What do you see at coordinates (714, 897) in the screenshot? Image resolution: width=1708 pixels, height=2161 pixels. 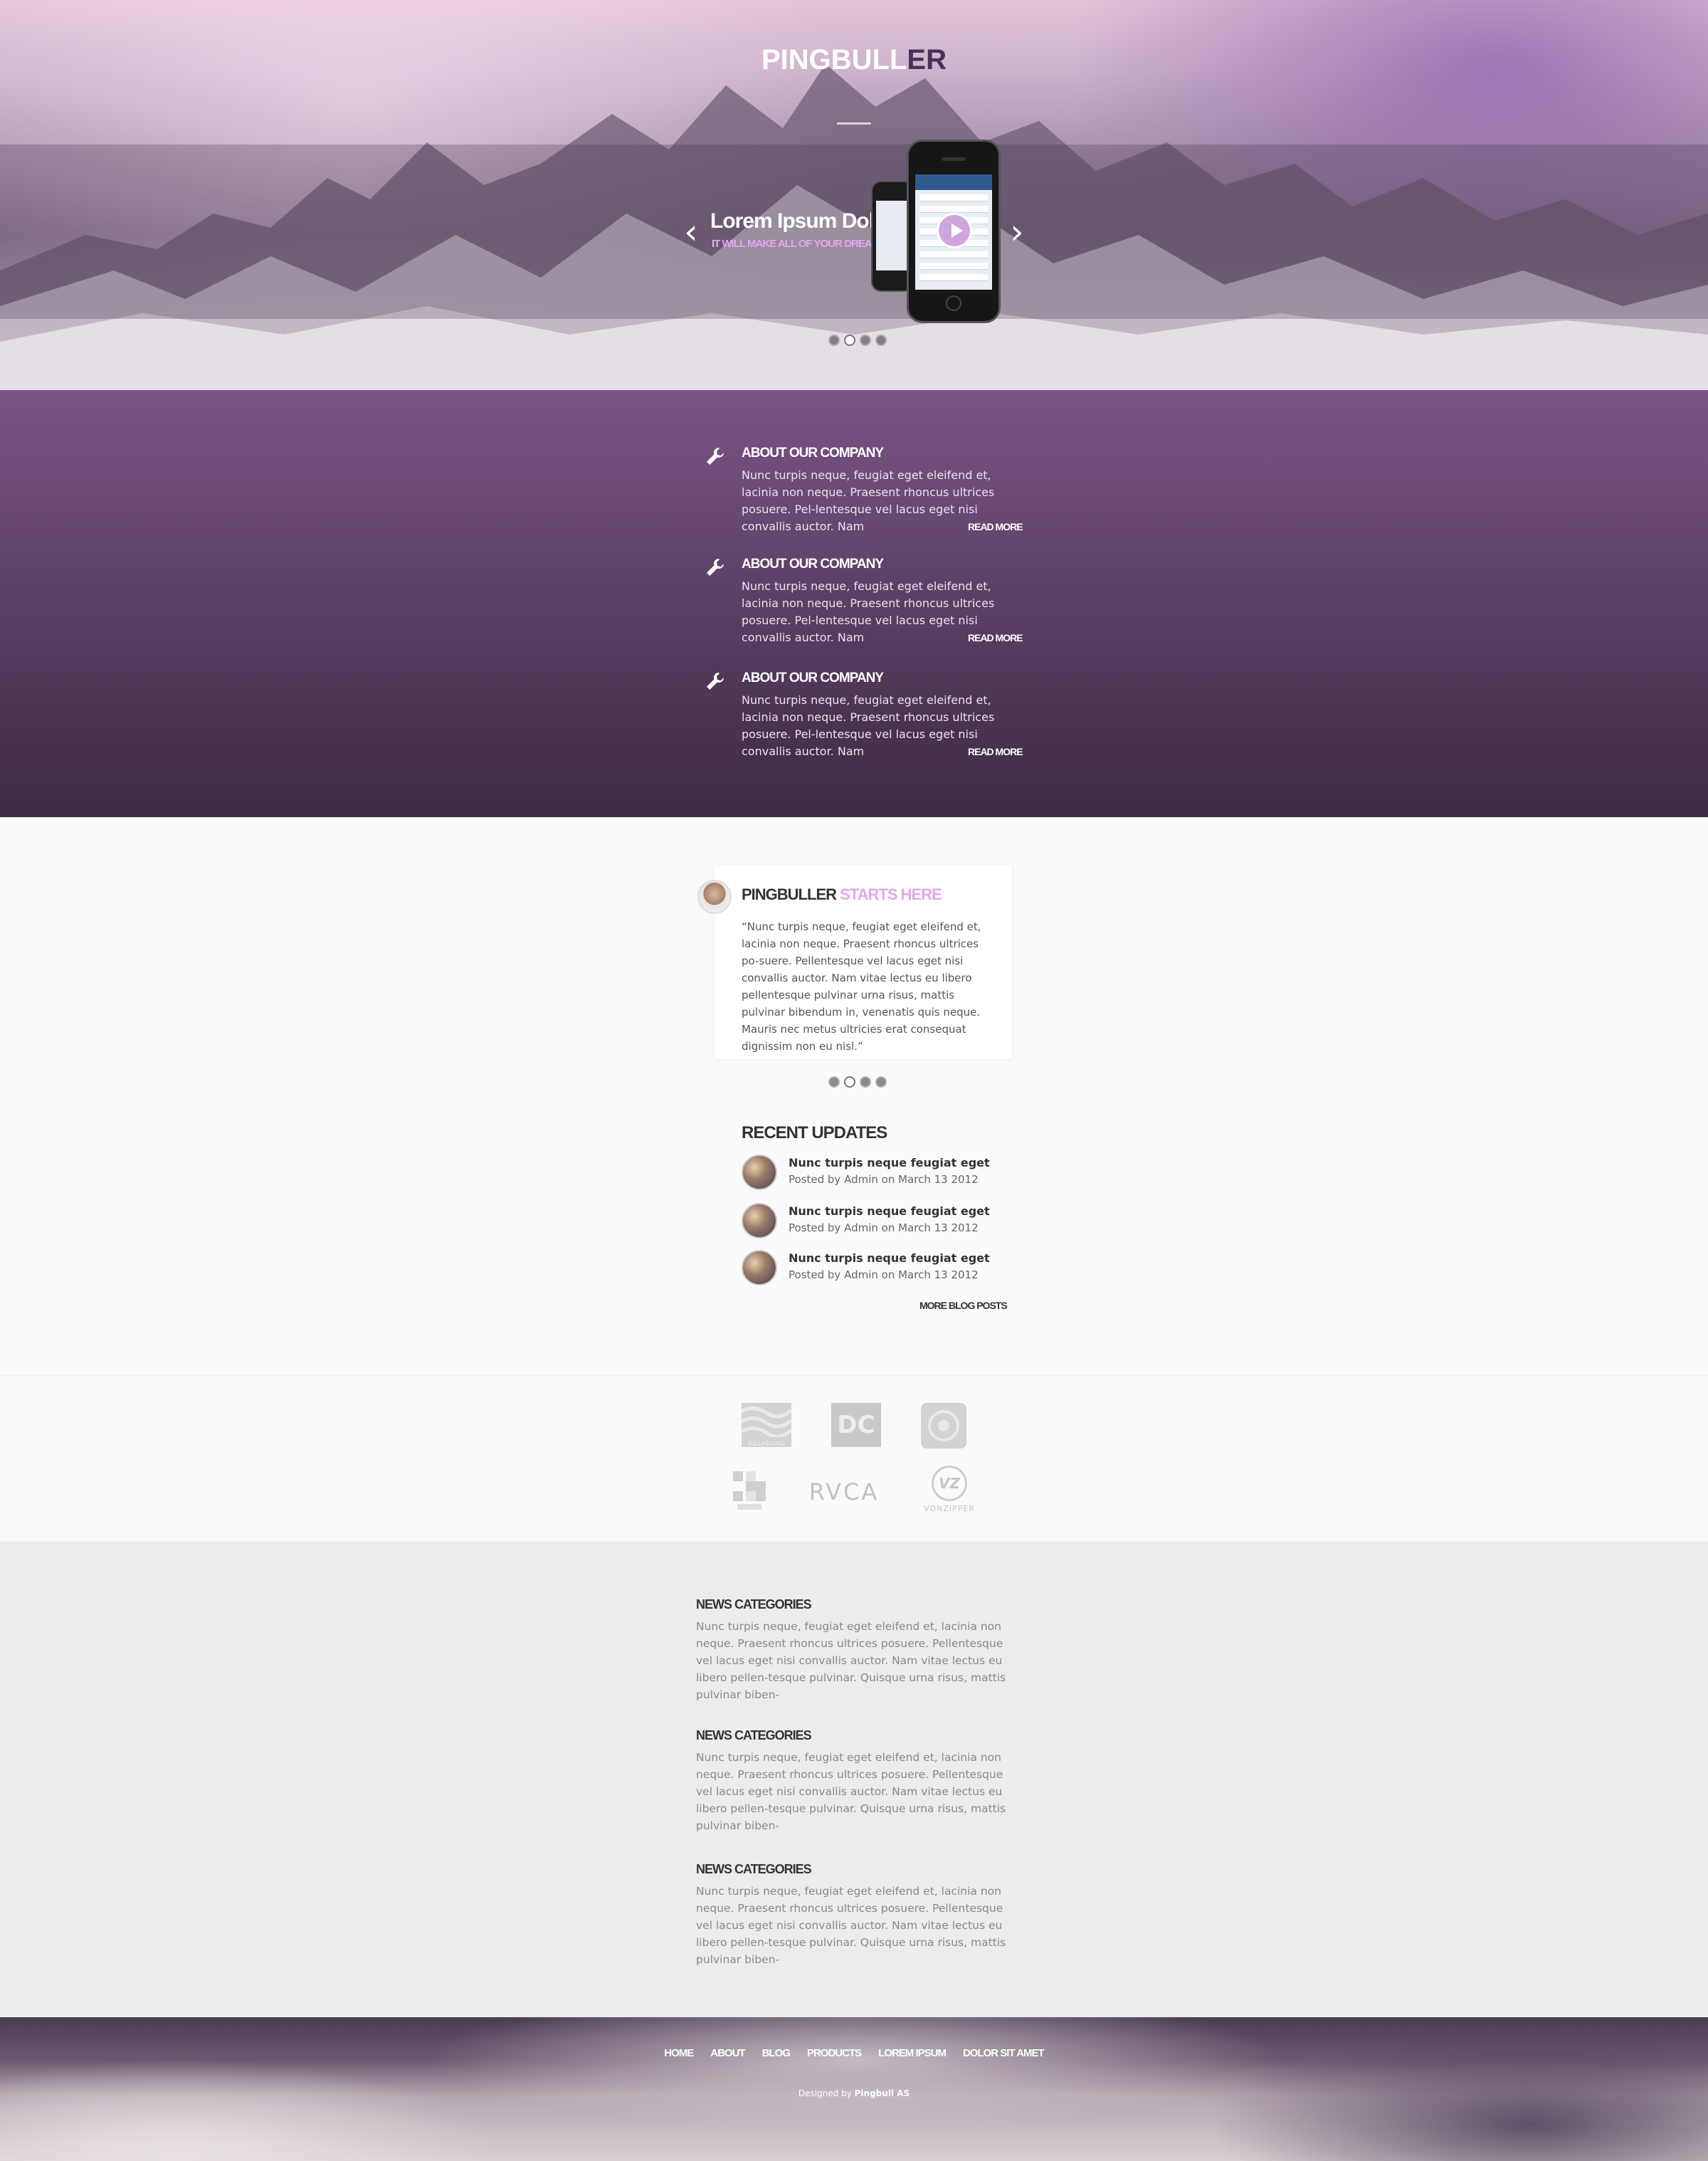 I see `avatar` at bounding box center [714, 897].